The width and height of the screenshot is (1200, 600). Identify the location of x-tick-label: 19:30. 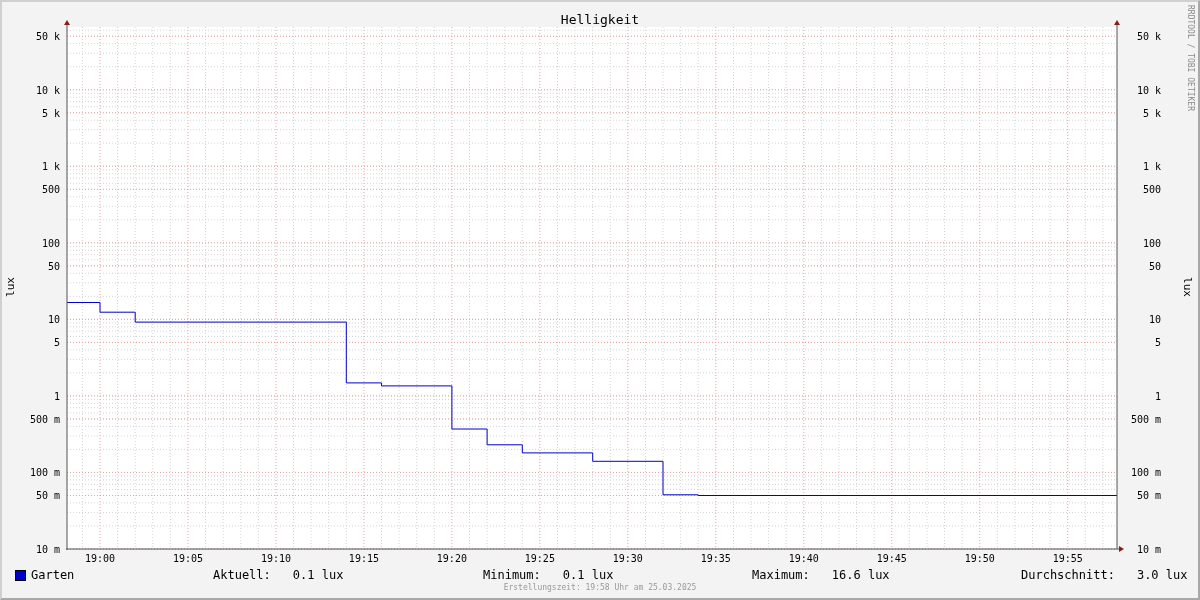
(627, 558).